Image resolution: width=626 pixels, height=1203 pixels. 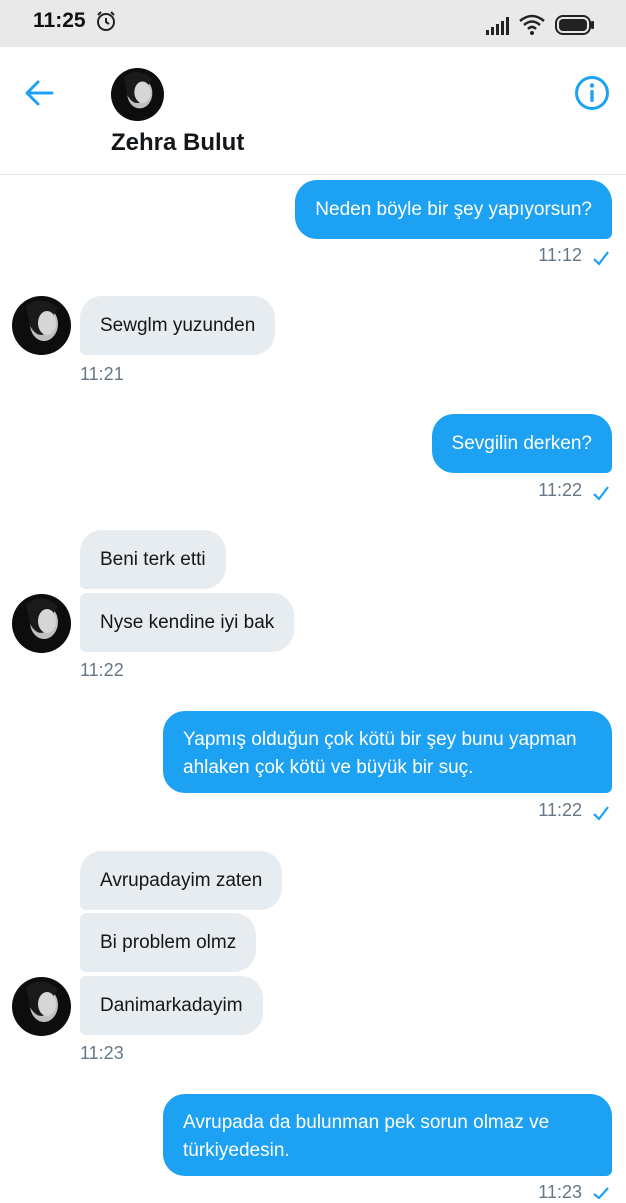 I want to click on conversation-header: Zehra Bulut, so click(x=313, y=111).